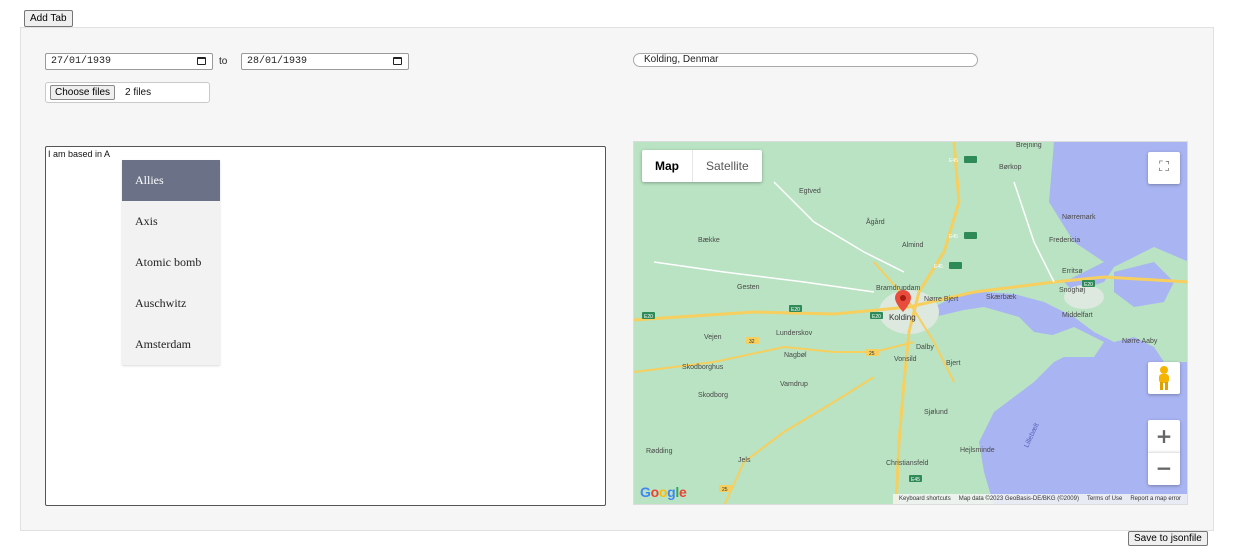  Describe the element at coordinates (138, 92) in the screenshot. I see `files-count-label: 2 files` at that location.